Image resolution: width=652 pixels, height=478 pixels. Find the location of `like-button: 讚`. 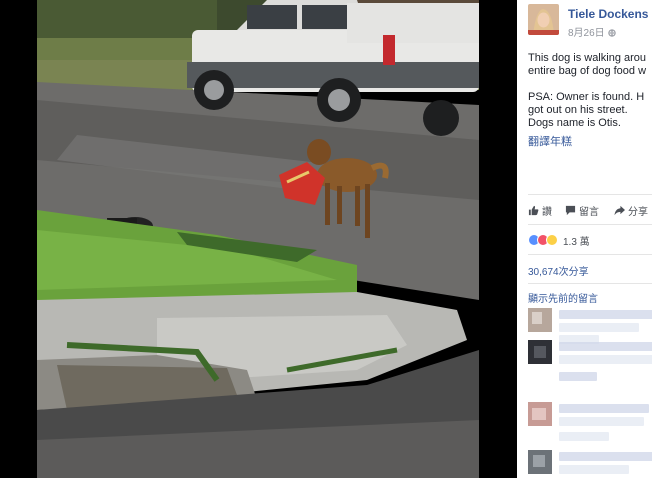

like-button: 讚 is located at coordinates (540, 210).